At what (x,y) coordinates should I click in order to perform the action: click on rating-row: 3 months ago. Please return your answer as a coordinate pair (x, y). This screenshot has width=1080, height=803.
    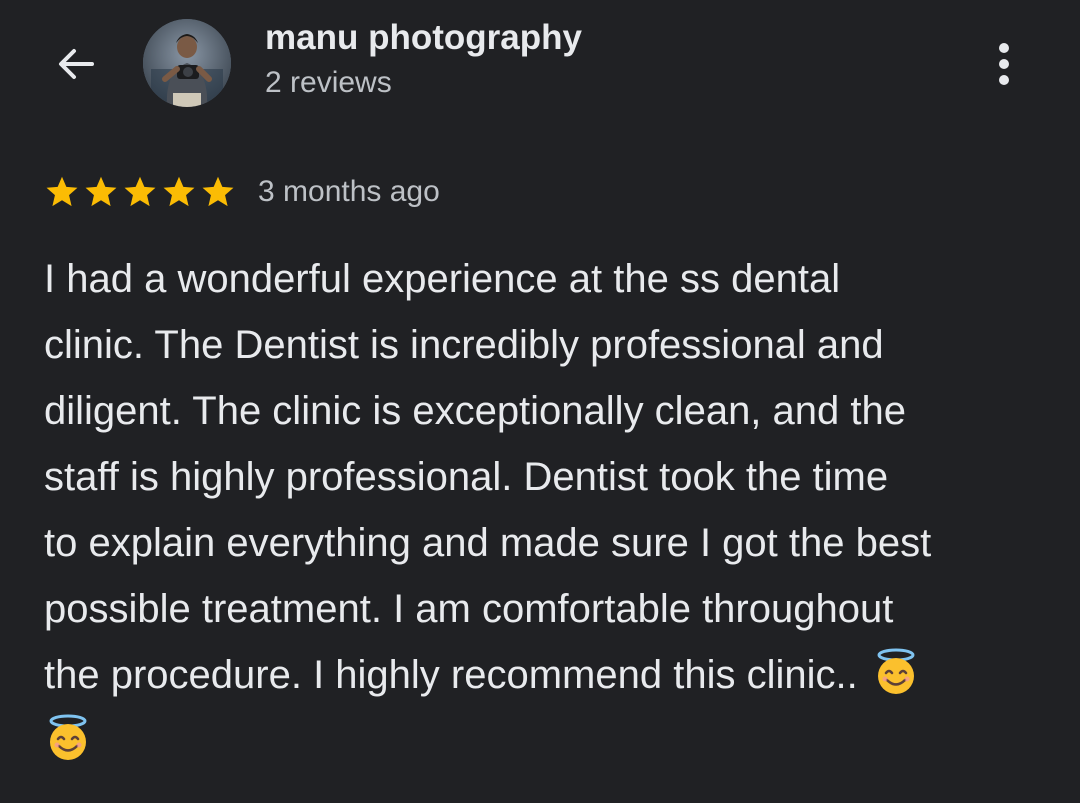
    Looking at the image, I should click on (242, 192).